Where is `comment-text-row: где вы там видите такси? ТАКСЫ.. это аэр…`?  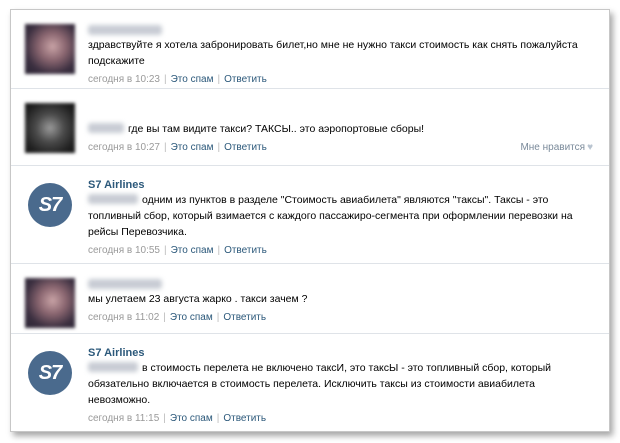 comment-text-row: где вы там видите такси? ТАКСЫ.. это аэр… is located at coordinates (340, 129).